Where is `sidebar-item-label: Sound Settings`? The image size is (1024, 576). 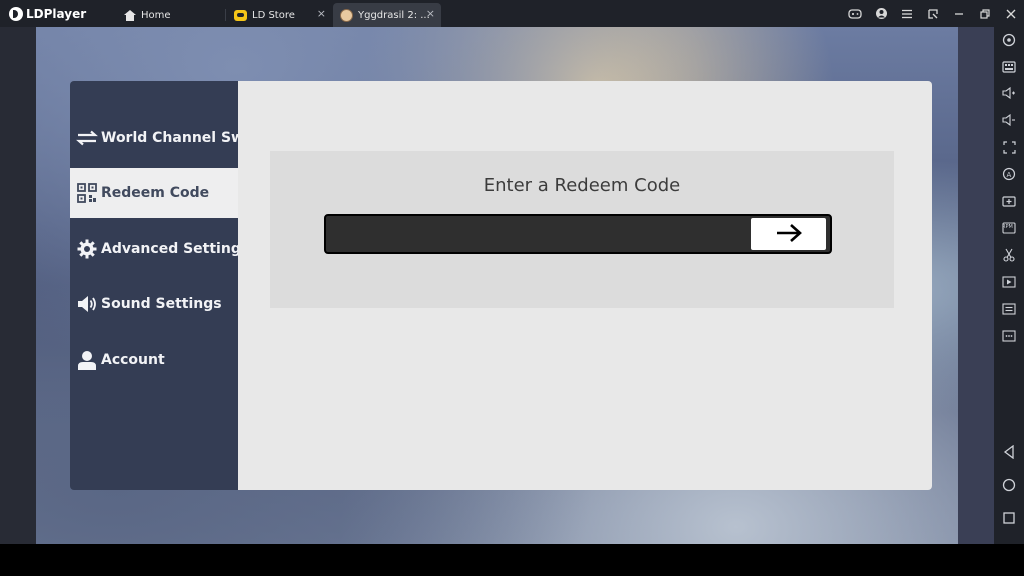 sidebar-item-label: Sound Settings is located at coordinates (161, 304).